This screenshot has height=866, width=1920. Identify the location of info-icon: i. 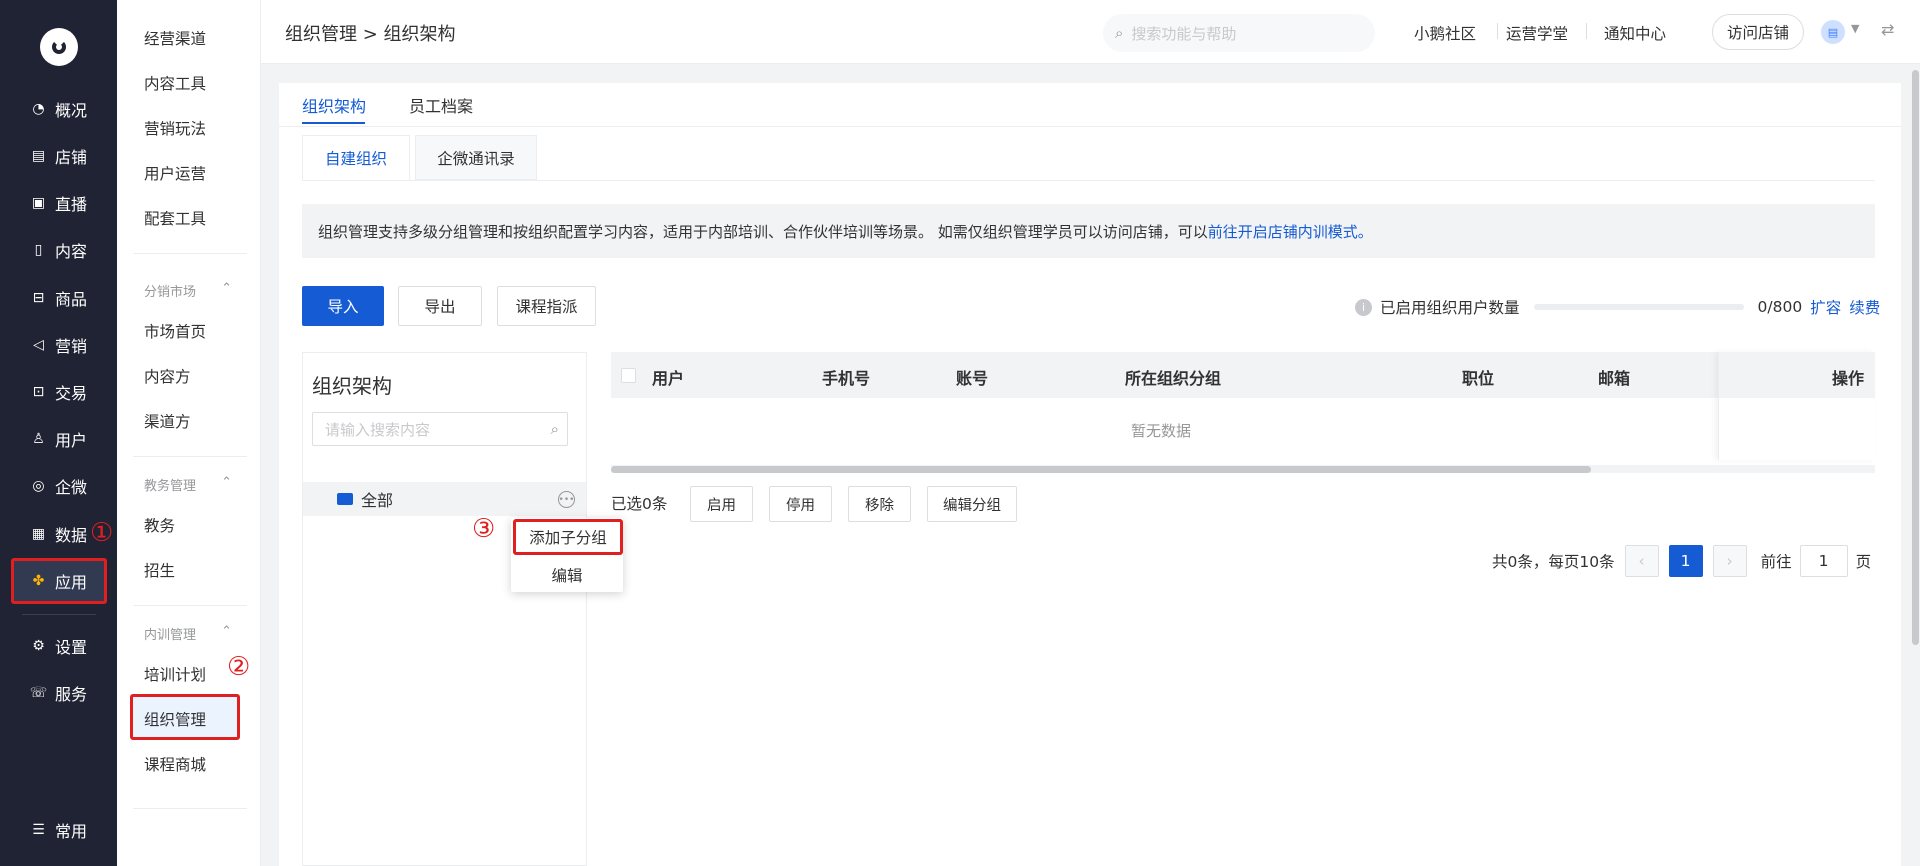
(1363, 307).